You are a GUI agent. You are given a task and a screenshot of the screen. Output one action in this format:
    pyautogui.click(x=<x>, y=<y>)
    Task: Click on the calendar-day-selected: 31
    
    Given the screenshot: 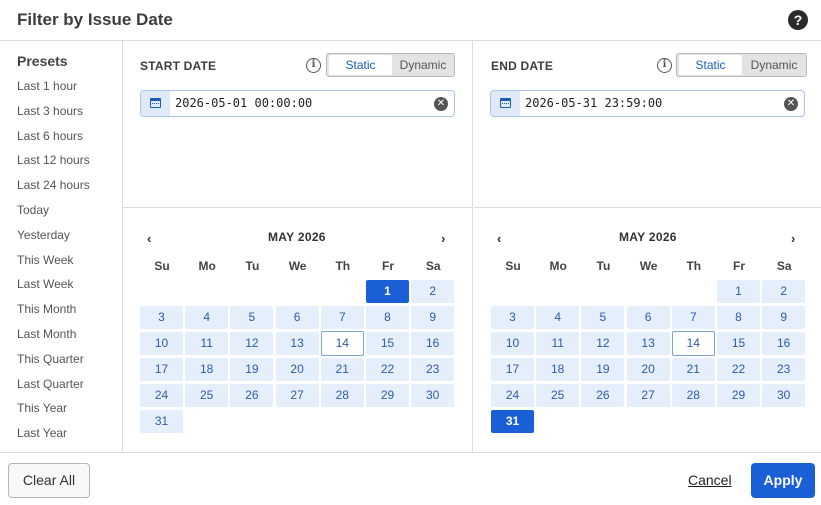 What is the action you would take?
    pyautogui.click(x=512, y=421)
    